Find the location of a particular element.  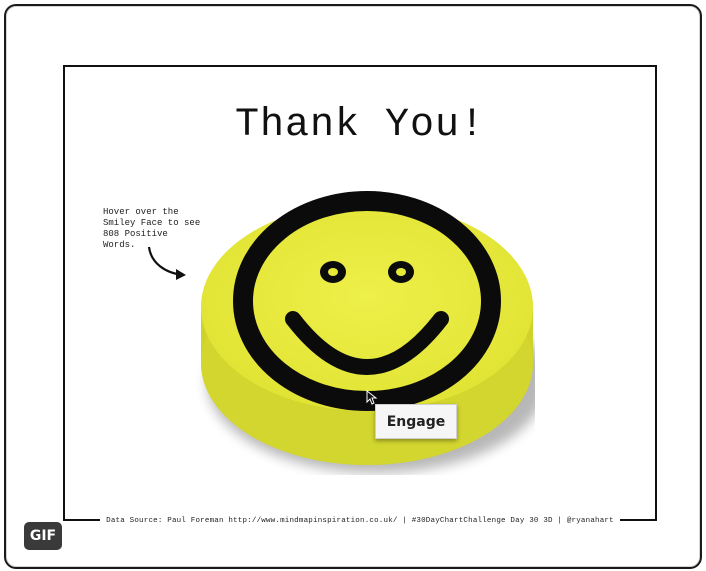

hint-line-3: 808 Positive is located at coordinates (135, 234).